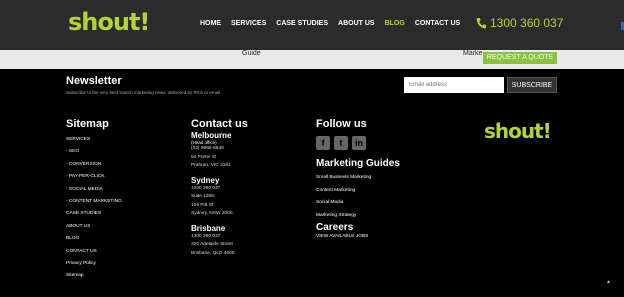  What do you see at coordinates (210, 23) in the screenshot?
I see `nav-home: HOME` at bounding box center [210, 23].